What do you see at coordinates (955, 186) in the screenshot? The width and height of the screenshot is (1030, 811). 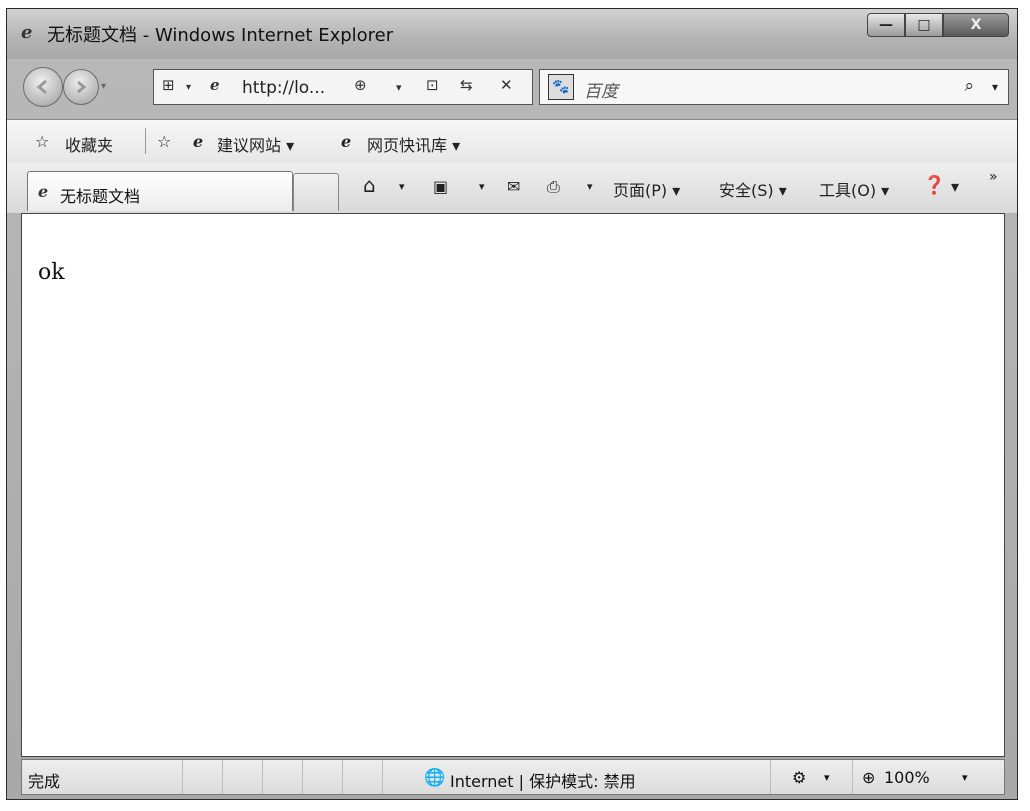 I see `help-dropdown: ▾` at bounding box center [955, 186].